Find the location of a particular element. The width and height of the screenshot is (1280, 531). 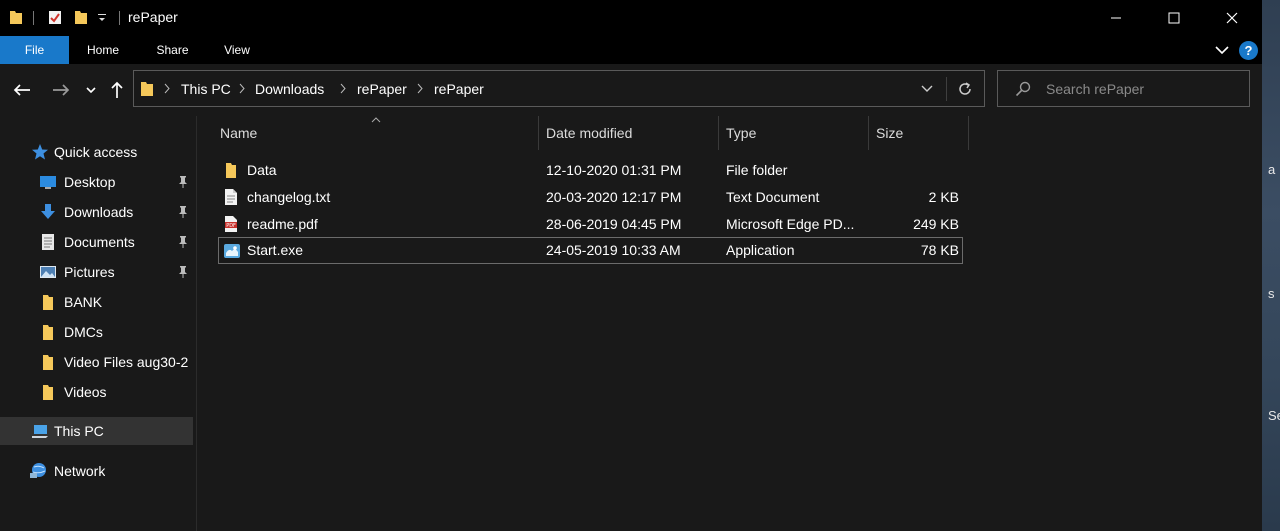

sidebar-item-quick-access: Quick access is located at coordinates (96, 152).